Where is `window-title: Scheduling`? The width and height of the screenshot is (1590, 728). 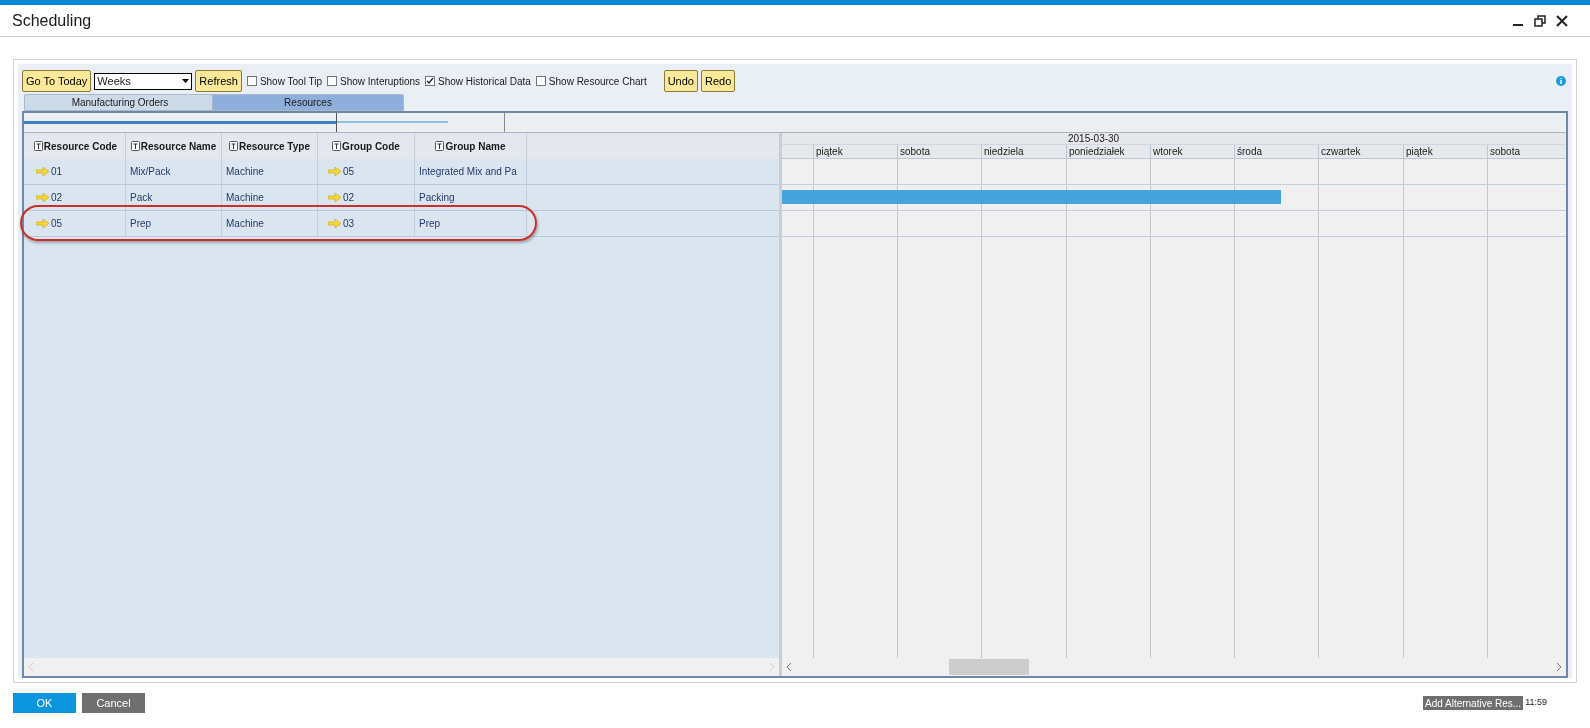
window-title: Scheduling is located at coordinates (52, 20).